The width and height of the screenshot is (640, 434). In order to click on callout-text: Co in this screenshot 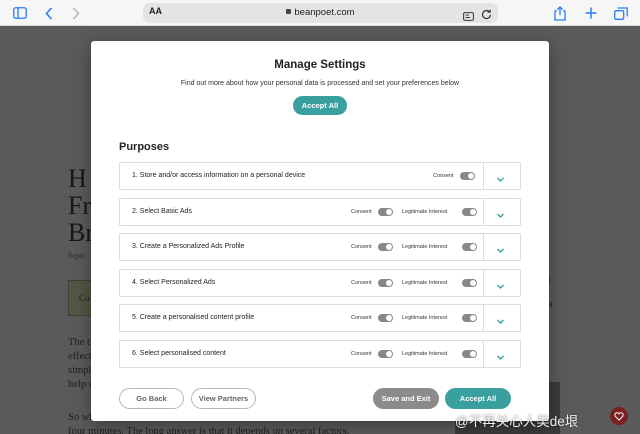, I will do `click(84, 298)`.